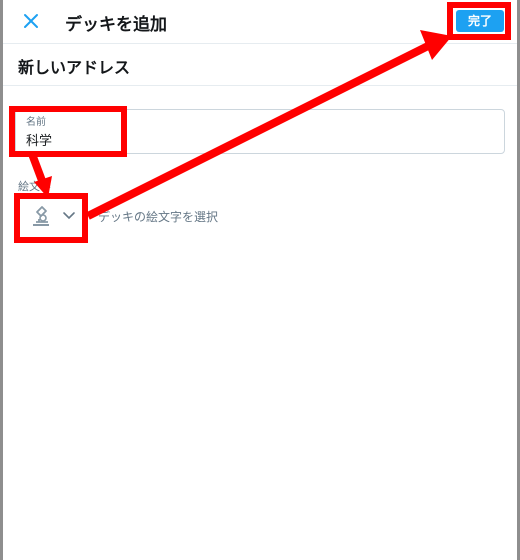  What do you see at coordinates (41, 216) in the screenshot?
I see `microscope-icon` at bounding box center [41, 216].